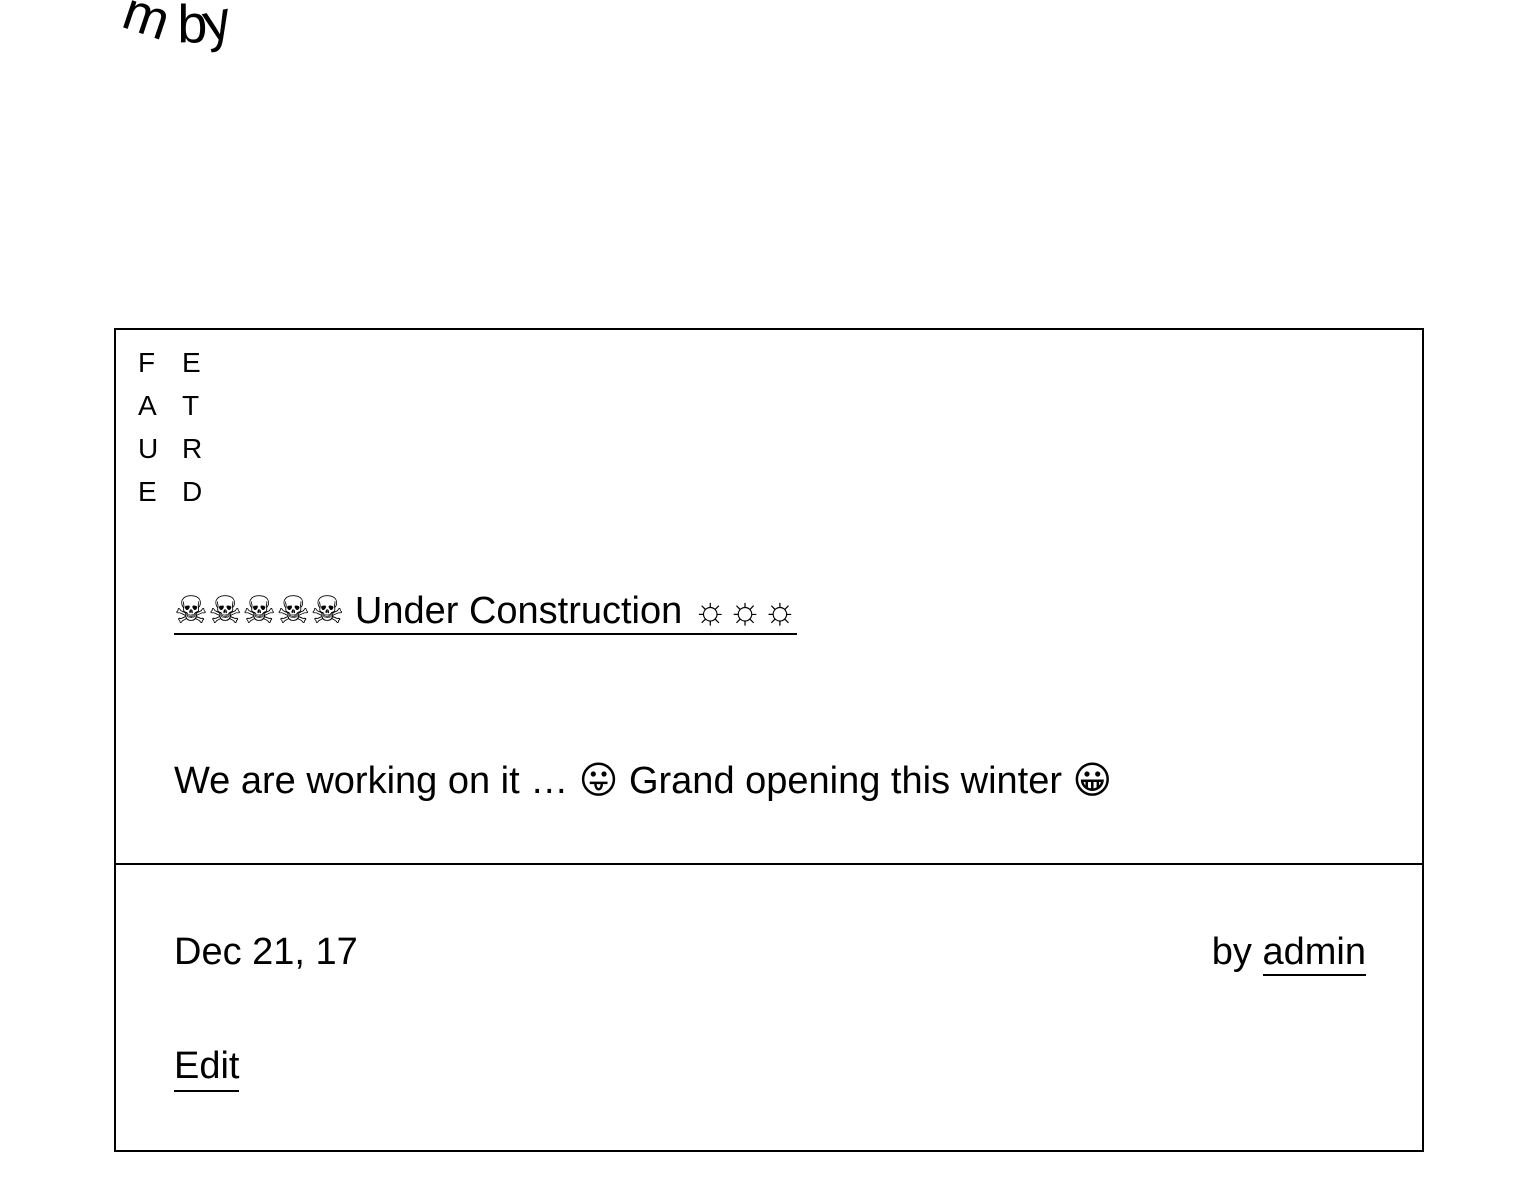 This screenshot has width=1536, height=1200. Describe the element at coordinates (266, 952) in the screenshot. I see `post-date: Dec 21, 17` at that location.